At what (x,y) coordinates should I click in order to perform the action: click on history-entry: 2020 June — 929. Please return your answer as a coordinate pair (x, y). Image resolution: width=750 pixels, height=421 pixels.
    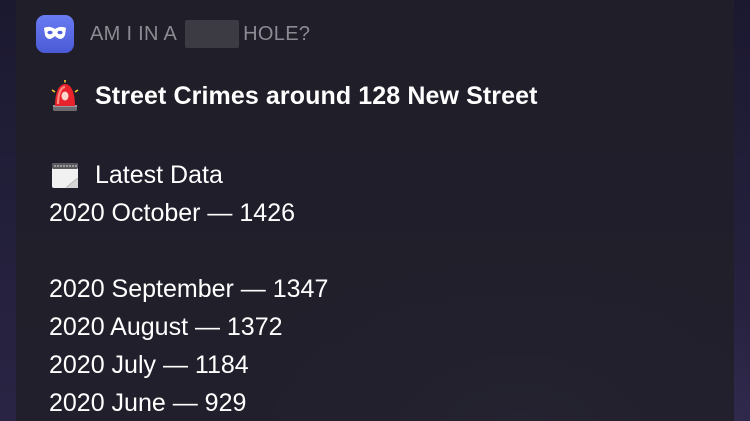
    Looking at the image, I should click on (148, 403).